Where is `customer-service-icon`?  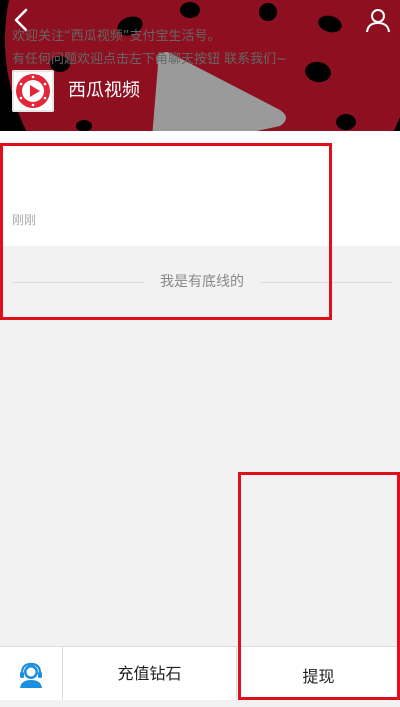
customer-service-icon is located at coordinates (31, 675).